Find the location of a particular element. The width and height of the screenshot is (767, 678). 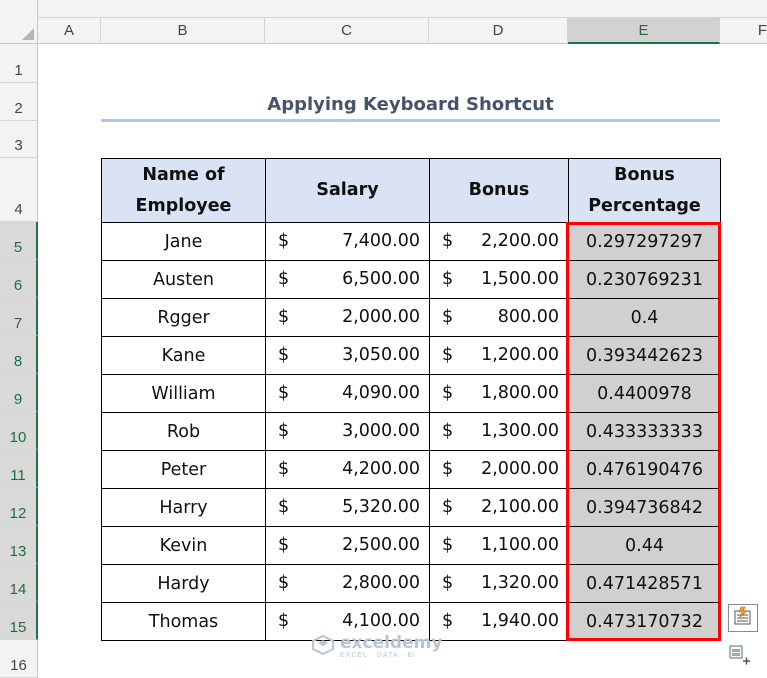

salary-cell: $4,090.00 is located at coordinates (347, 393).